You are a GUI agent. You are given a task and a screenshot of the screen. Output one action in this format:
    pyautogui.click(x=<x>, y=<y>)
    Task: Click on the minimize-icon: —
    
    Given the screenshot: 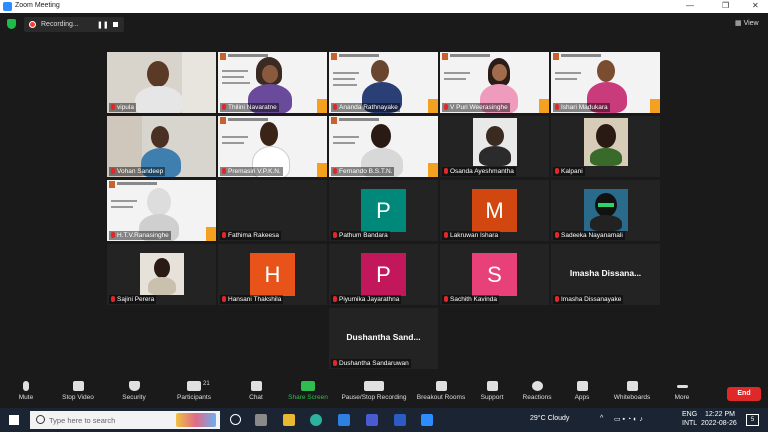 What is the action you would take?
    pyautogui.click(x=690, y=5)
    